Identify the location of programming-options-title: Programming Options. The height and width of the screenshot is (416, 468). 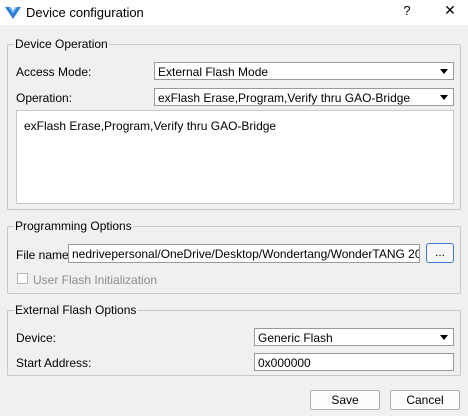
(73, 226).